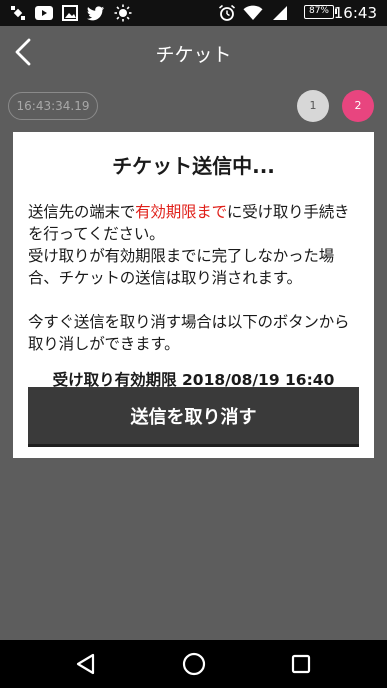  I want to click on step-indicator-1: 1, so click(313, 106).